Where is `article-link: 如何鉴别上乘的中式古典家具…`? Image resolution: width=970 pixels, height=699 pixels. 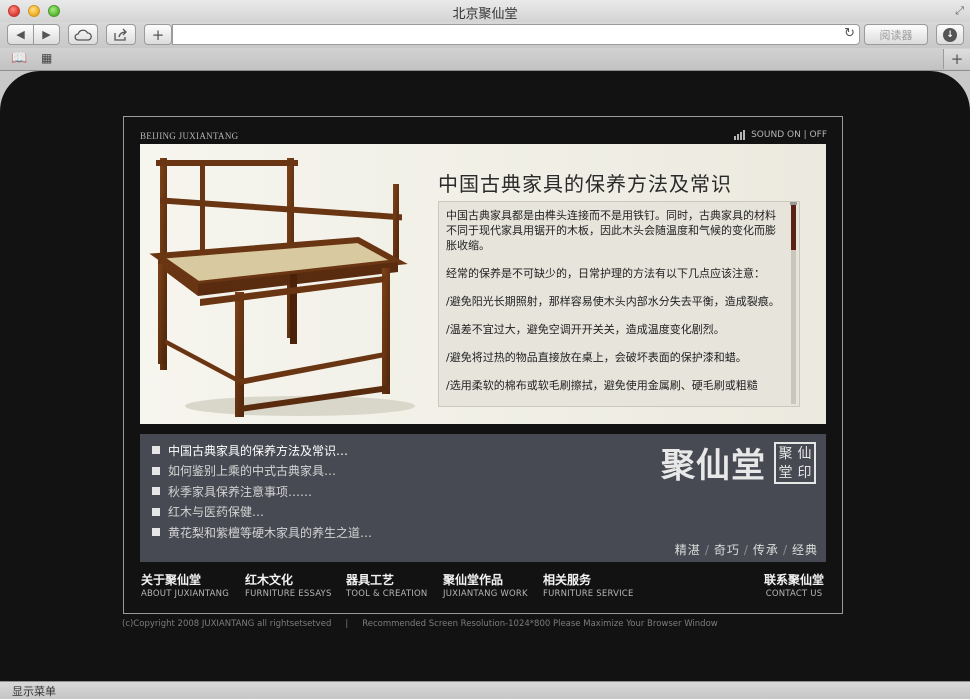
article-link: 如何鉴别上乘的中式古典家具… is located at coordinates (262, 471).